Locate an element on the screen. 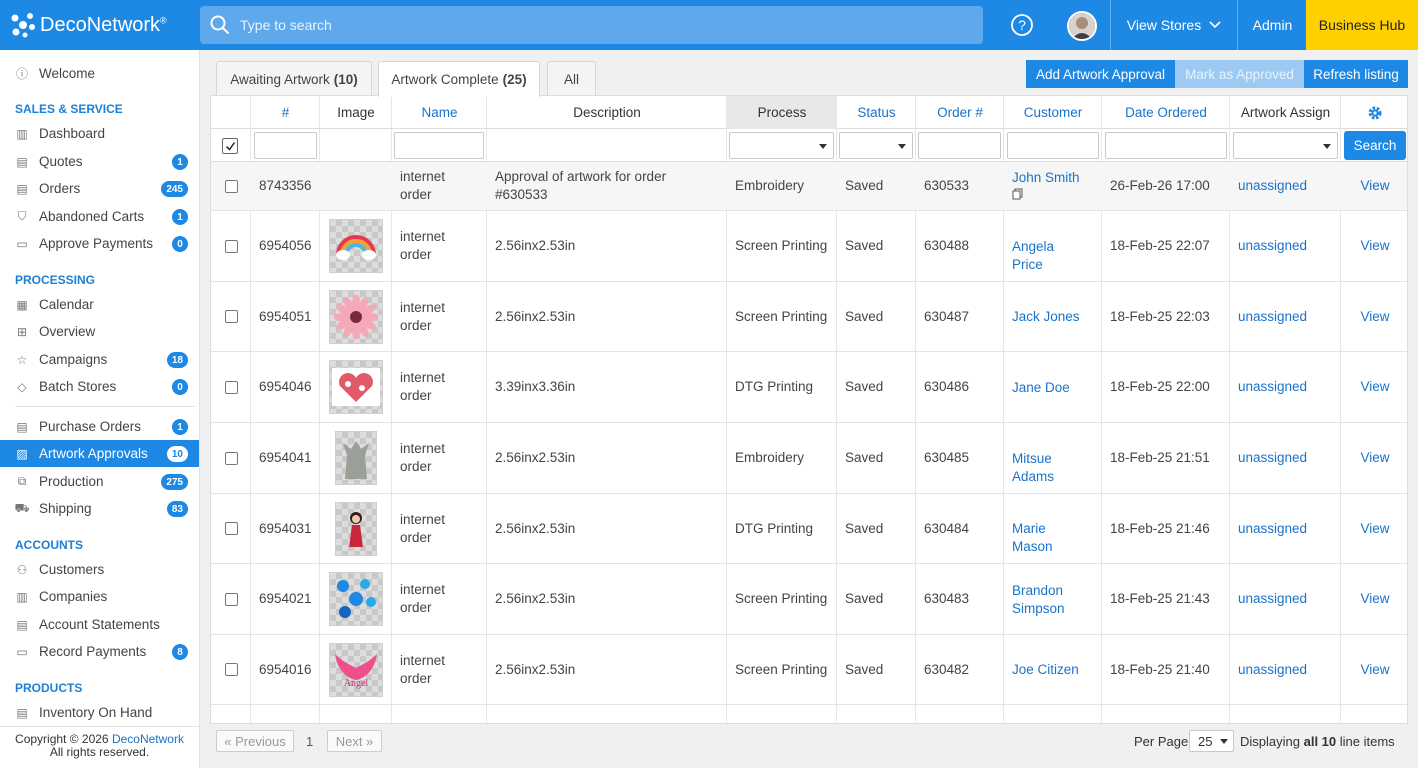 Image resolution: width=1418 pixels, height=768 pixels. sidebar-item-abandoned-carts: ⛉ Abandoned Carts 1 is located at coordinates (99, 216).